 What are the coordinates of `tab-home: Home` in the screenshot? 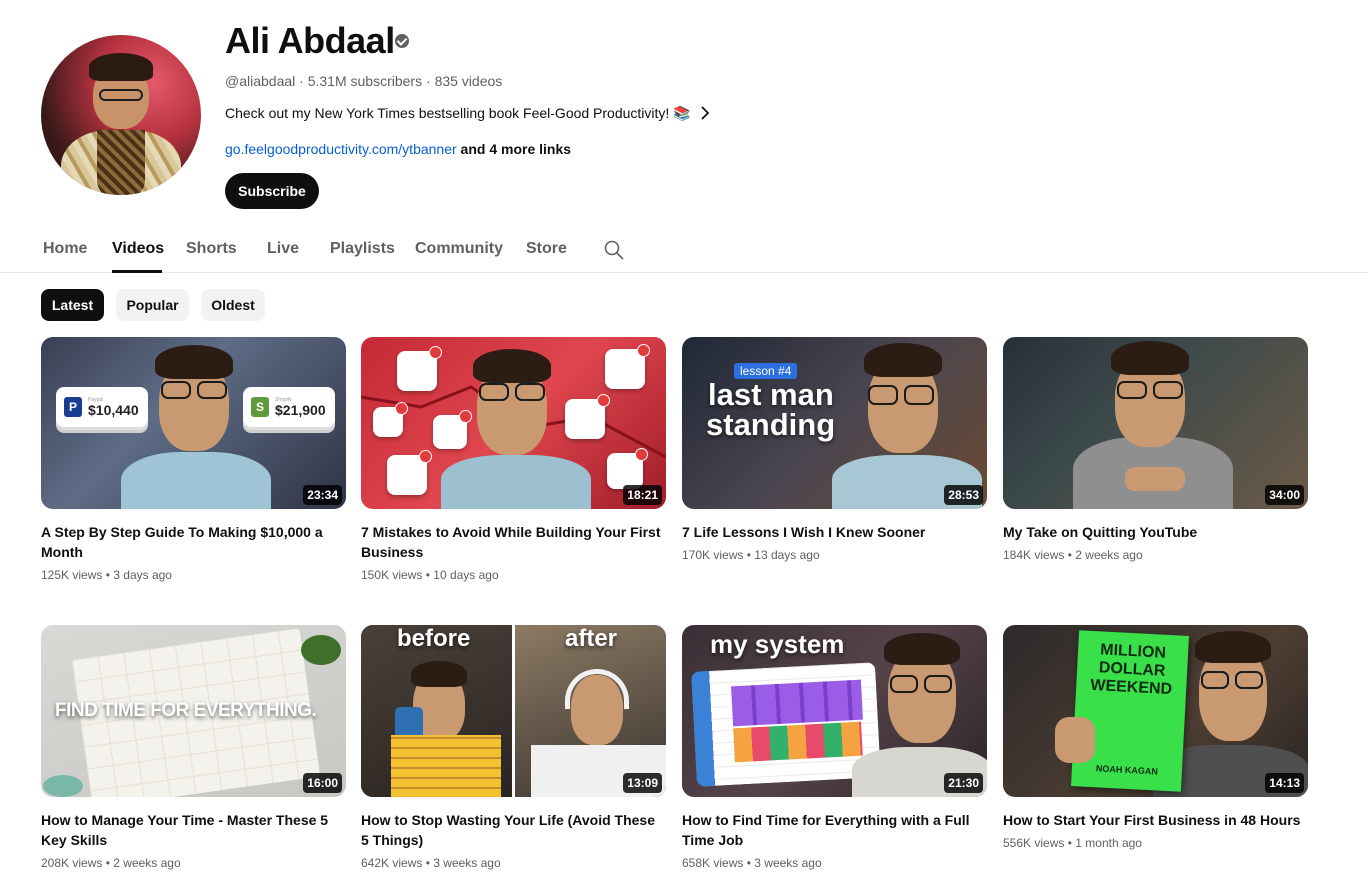 It's located at (65, 249).